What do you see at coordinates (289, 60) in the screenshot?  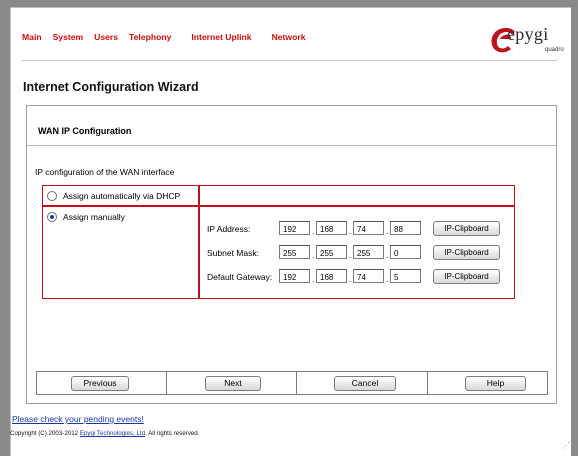 I see `header-divider` at bounding box center [289, 60].